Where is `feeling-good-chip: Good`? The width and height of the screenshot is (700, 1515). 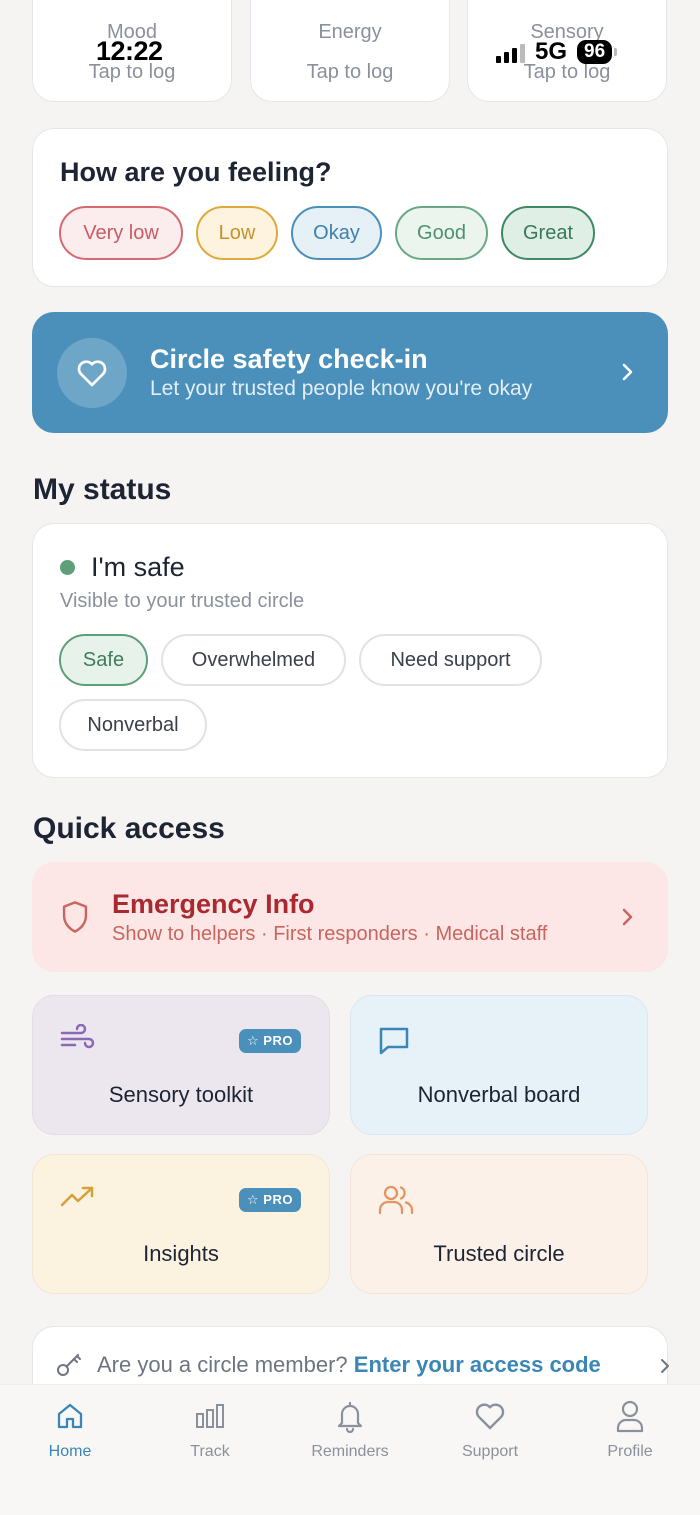
feeling-good-chip: Good is located at coordinates (441, 233).